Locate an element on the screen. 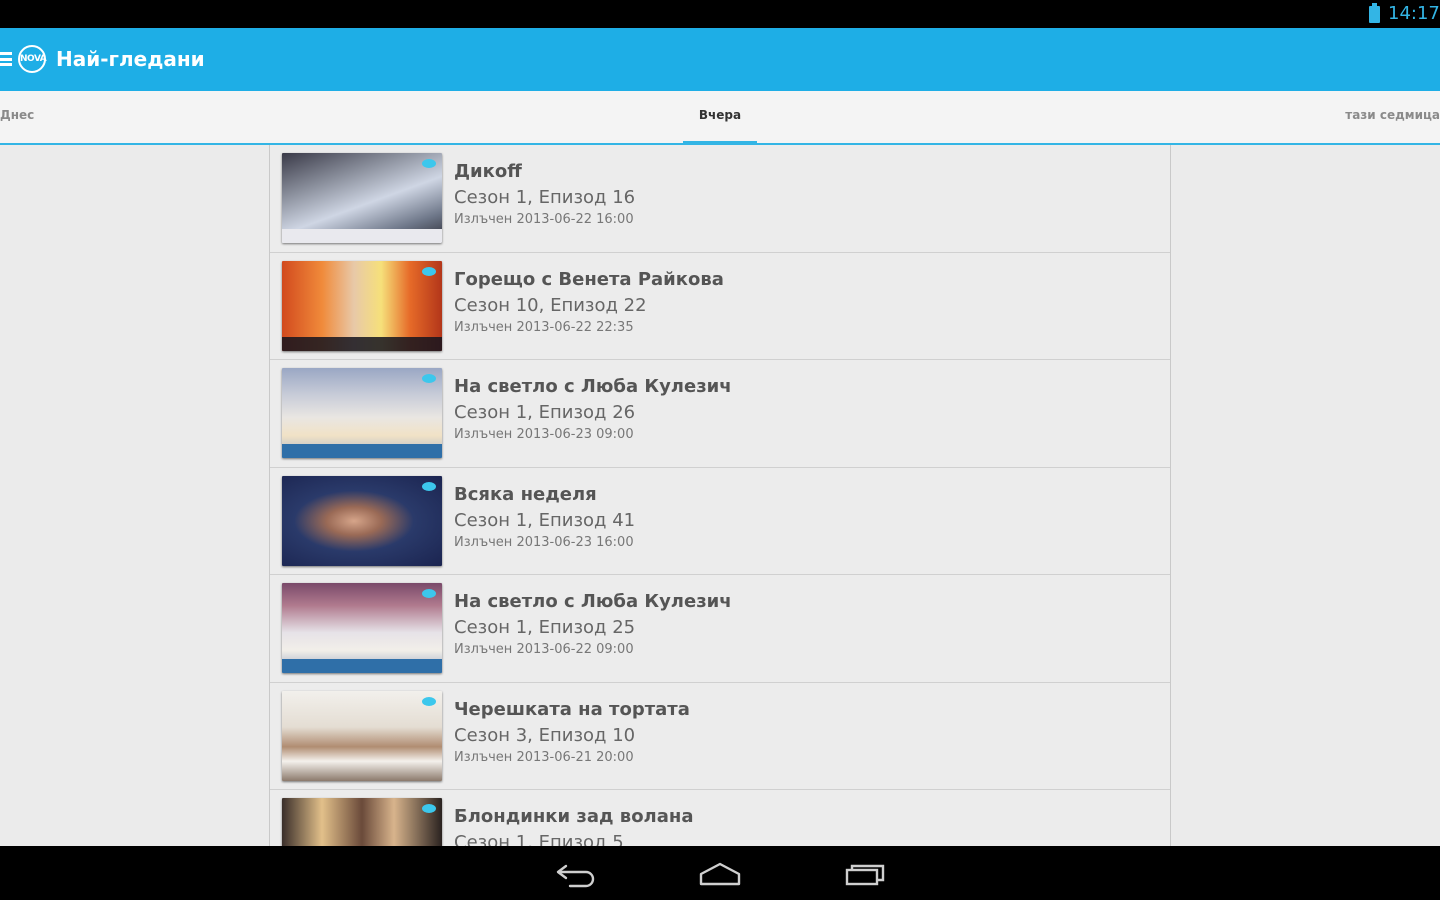 This screenshot has height=900, width=1440. episode-title: Дикоff is located at coordinates (488, 171).